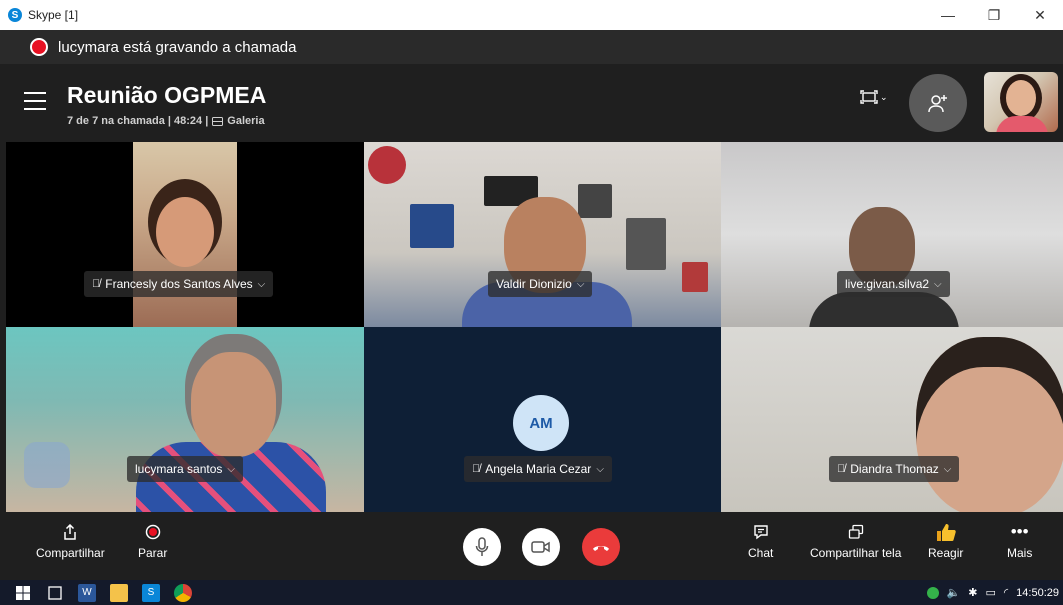  I want to click on gallery-icon, so click(218, 121).